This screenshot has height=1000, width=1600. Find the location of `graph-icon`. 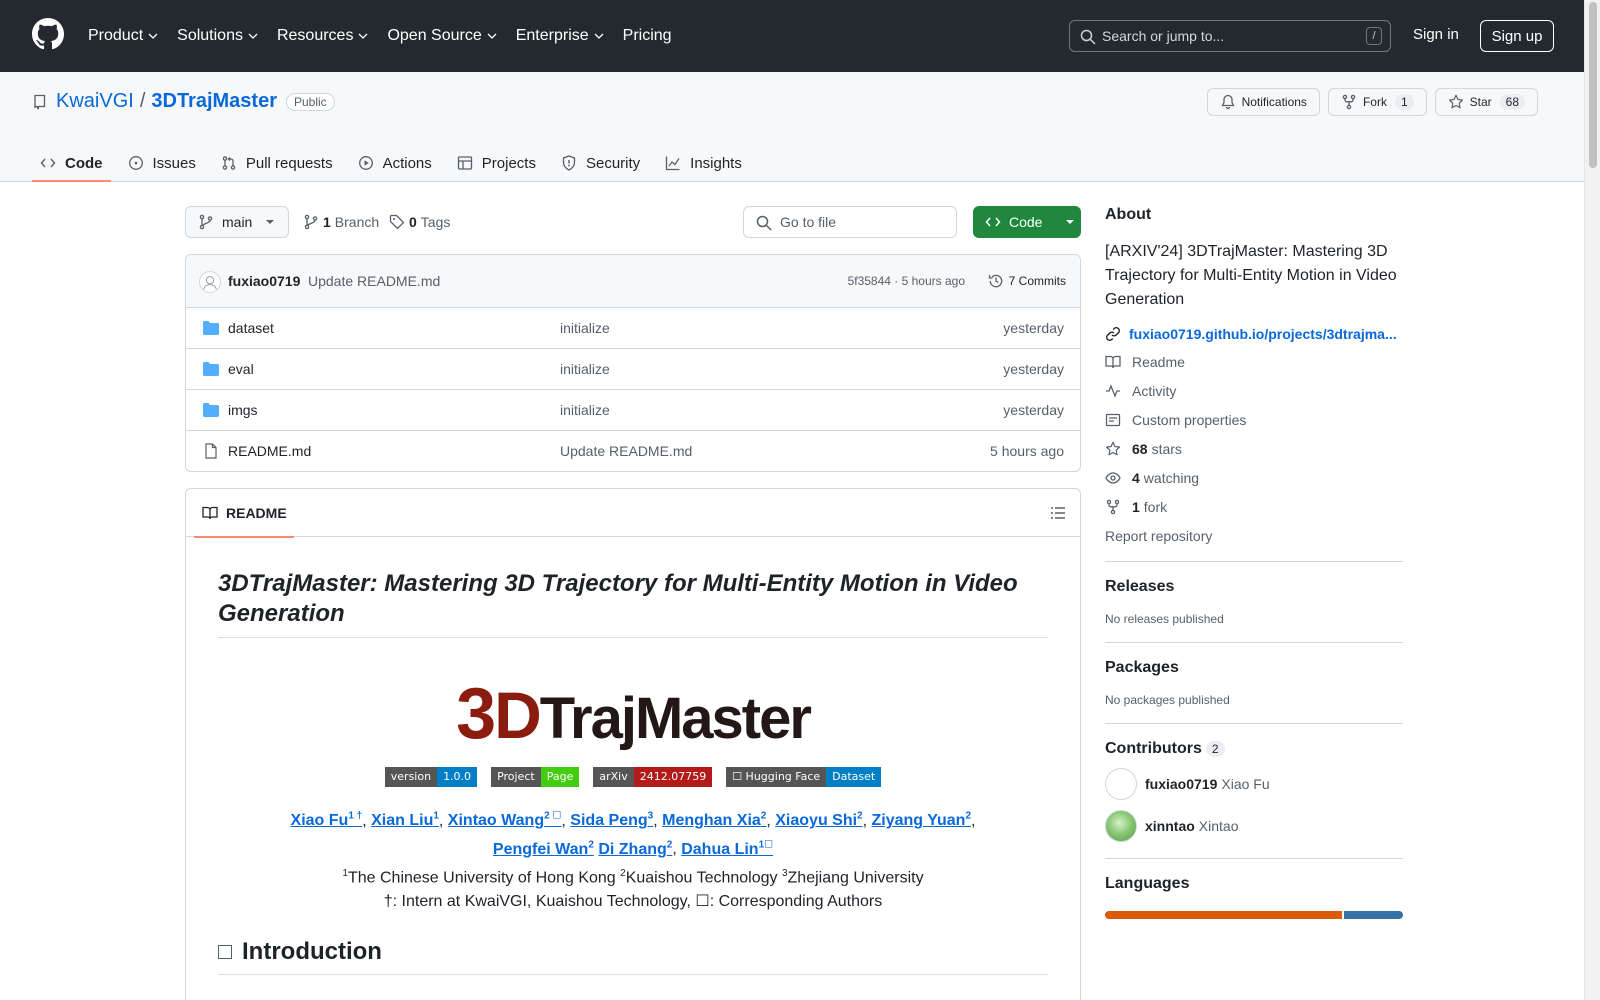

graph-icon is located at coordinates (673, 163).